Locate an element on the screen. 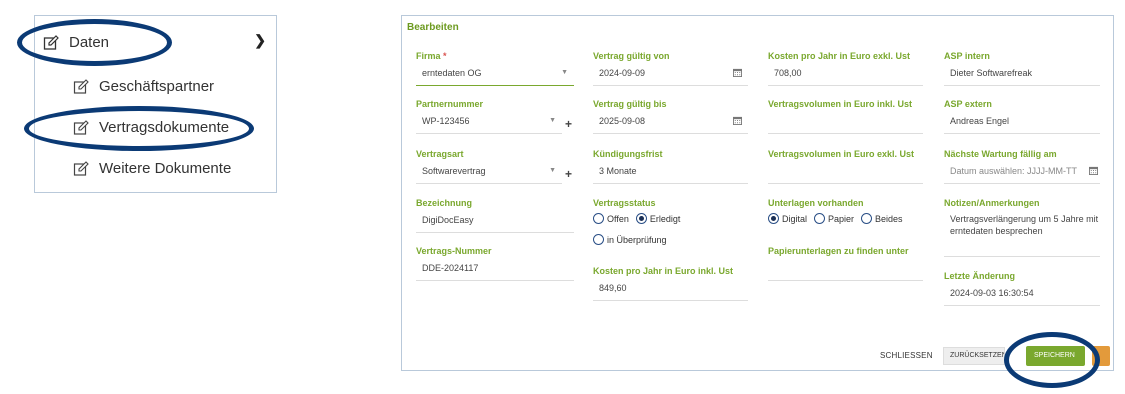 This screenshot has height=394, width=1125. asp-extern-value: Andreas Engel is located at coordinates (980, 121).